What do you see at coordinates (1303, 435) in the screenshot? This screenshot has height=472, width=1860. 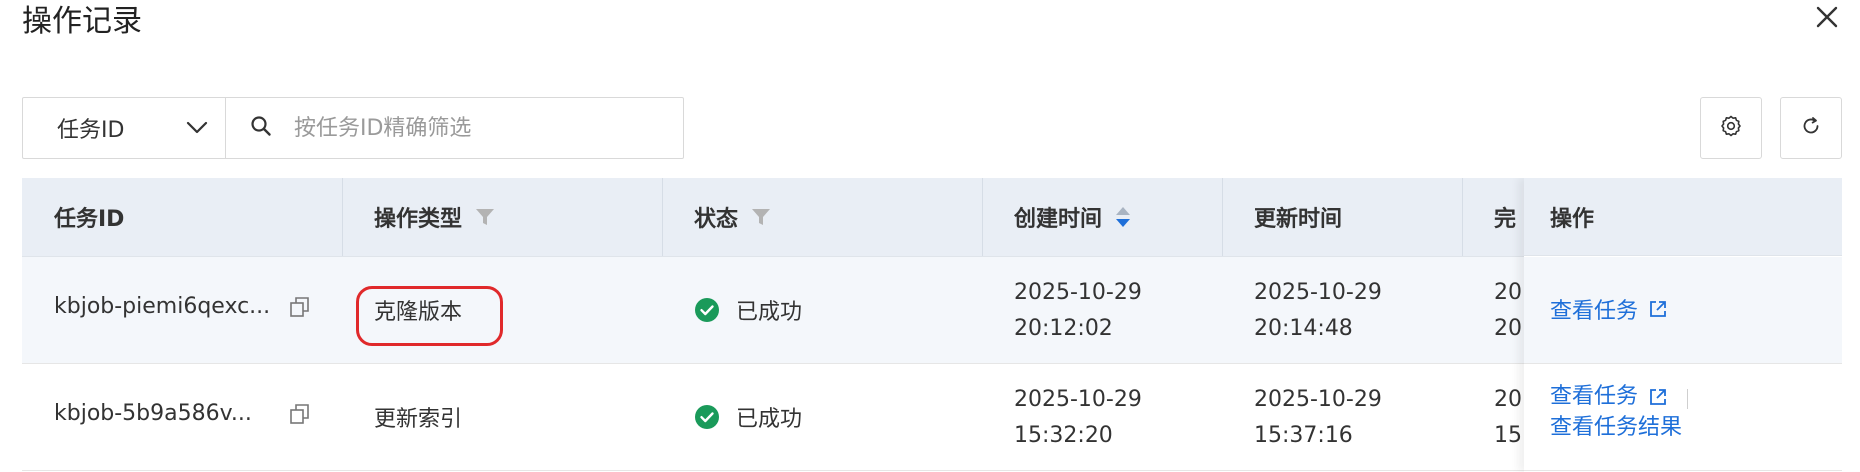 I see `updated-clock: 15:37:16` at bounding box center [1303, 435].